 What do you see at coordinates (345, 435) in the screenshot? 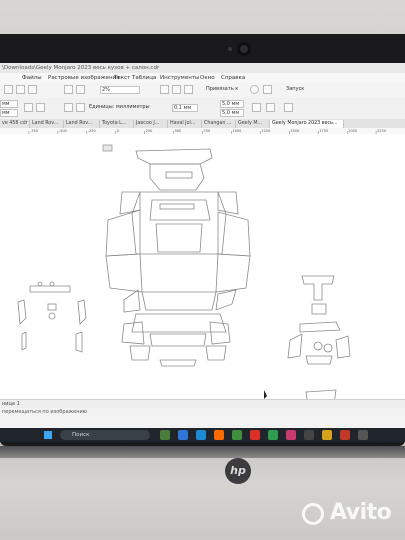
I see `media-icon` at bounding box center [345, 435].